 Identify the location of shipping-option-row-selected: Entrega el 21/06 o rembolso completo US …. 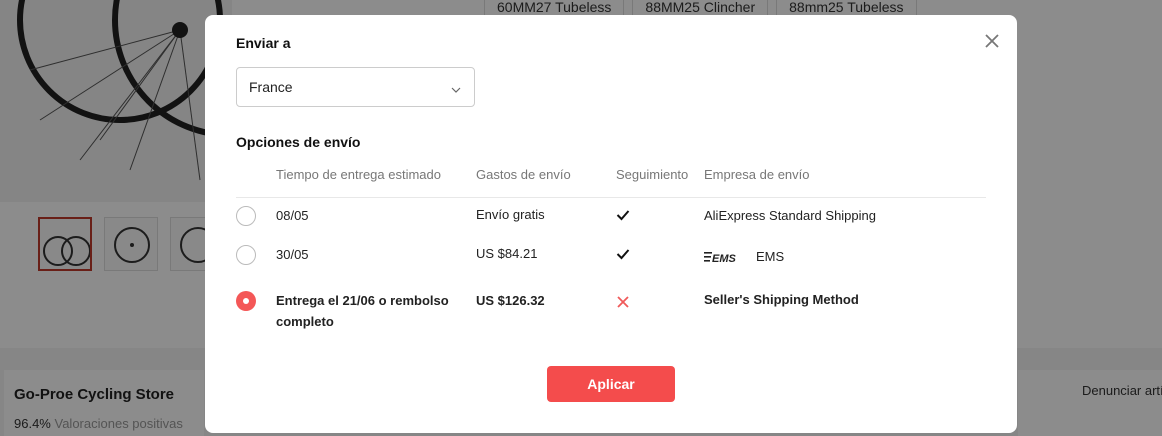
(611, 313).